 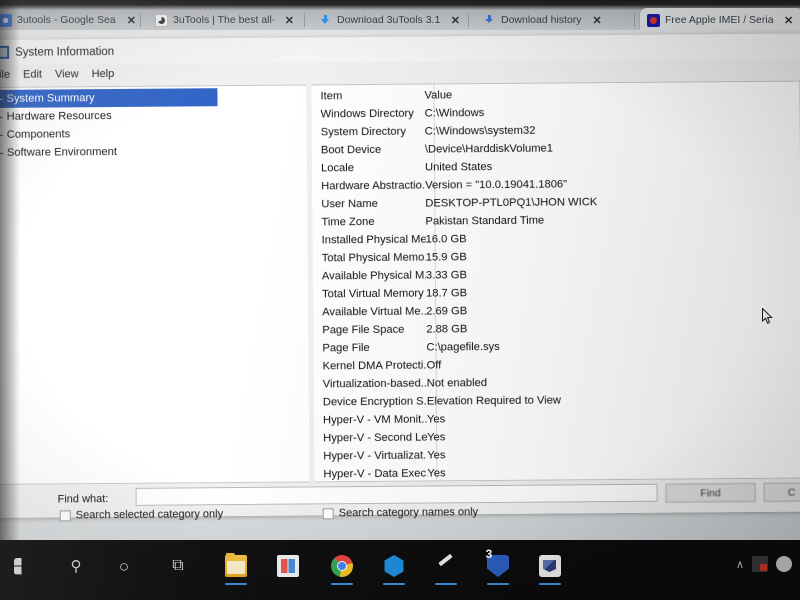 What do you see at coordinates (653, 20) in the screenshot?
I see `imei-checker-icon` at bounding box center [653, 20].